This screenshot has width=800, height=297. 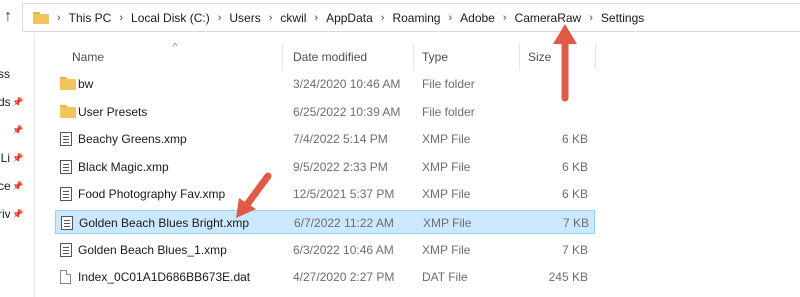 I want to click on file-name: User Presets, so click(x=113, y=111).